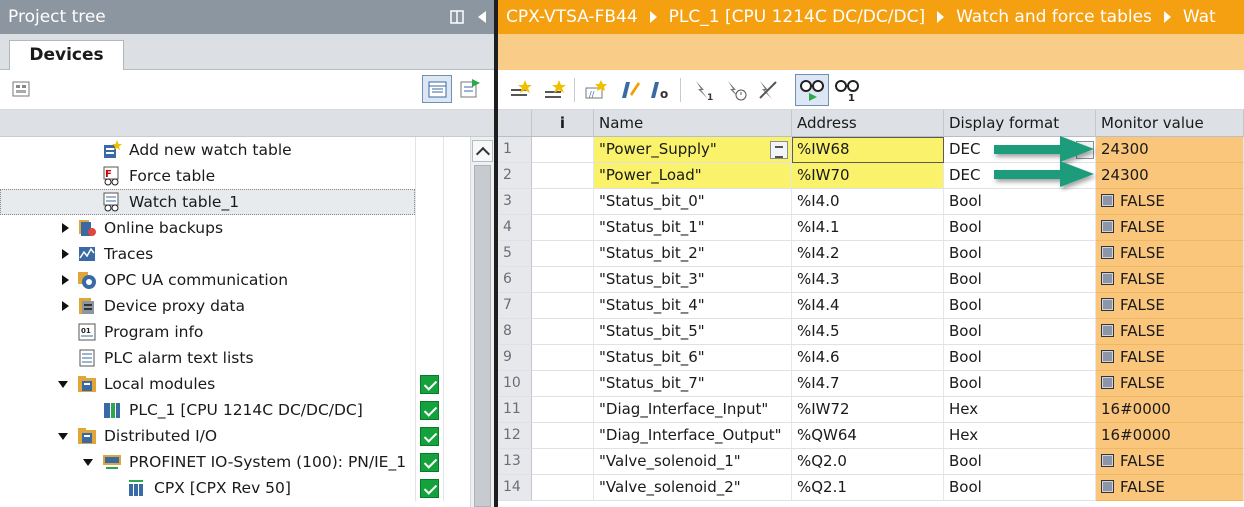  Describe the element at coordinates (868, 332) in the screenshot. I see `address-cell: %I4.5` at that location.